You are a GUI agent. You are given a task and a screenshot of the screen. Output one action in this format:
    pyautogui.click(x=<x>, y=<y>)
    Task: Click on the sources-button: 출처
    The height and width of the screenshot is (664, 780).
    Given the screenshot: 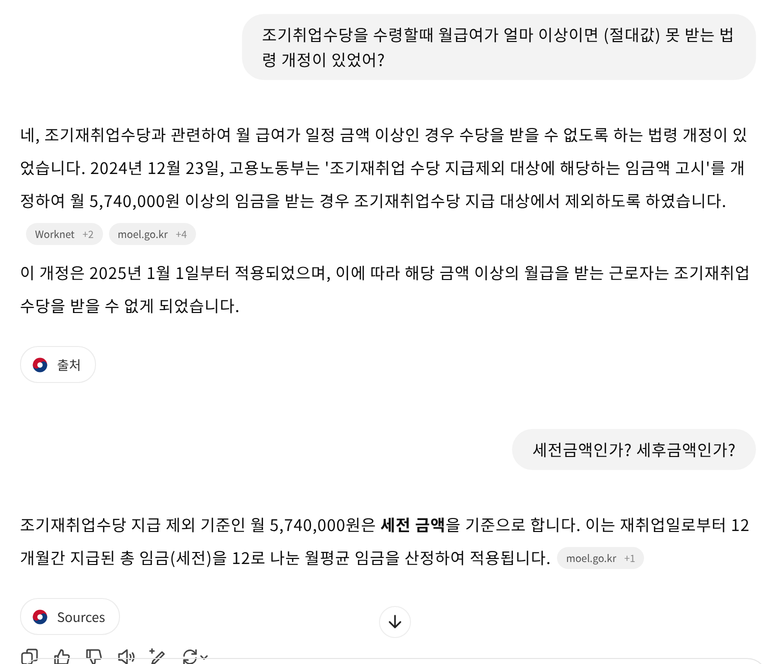 What is the action you would take?
    pyautogui.click(x=58, y=364)
    